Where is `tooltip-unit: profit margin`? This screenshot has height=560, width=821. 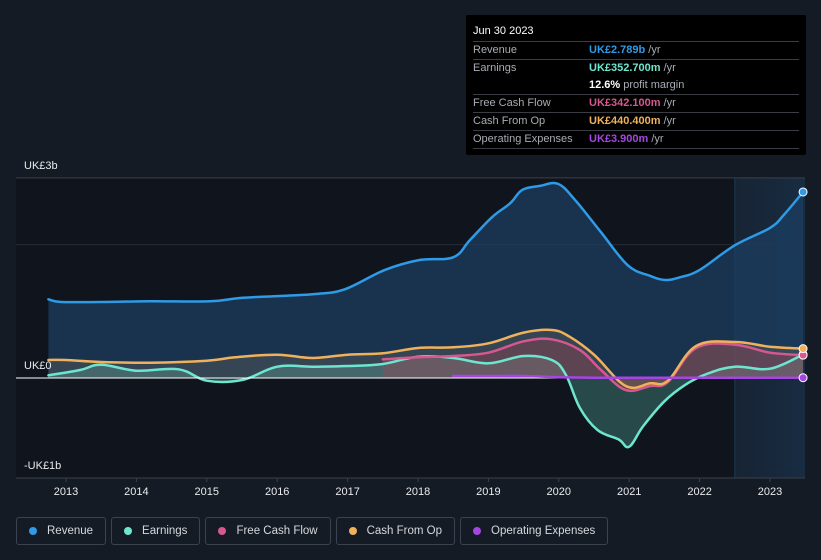
tooltip-unit: profit margin is located at coordinates (654, 85).